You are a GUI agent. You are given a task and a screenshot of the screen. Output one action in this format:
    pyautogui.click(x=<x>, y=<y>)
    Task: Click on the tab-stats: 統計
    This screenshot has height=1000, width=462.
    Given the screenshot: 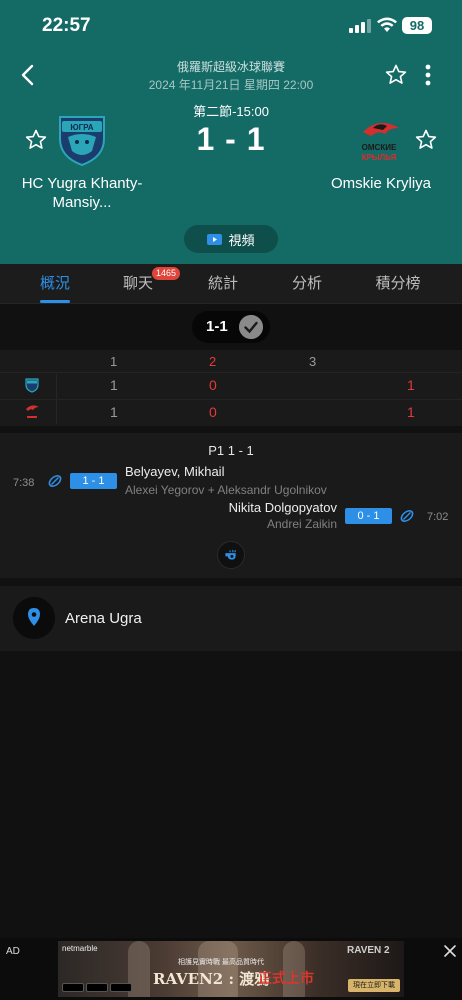 What is the action you would take?
    pyautogui.click(x=223, y=284)
    